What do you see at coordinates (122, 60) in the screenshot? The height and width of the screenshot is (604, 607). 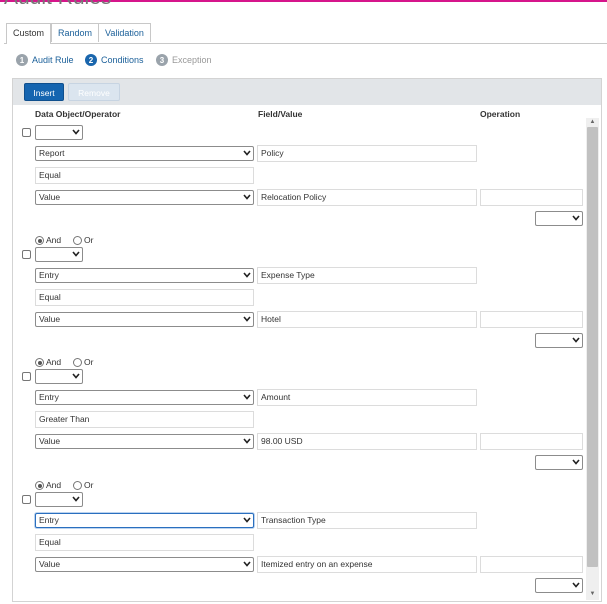 I see `step-label: Conditions` at bounding box center [122, 60].